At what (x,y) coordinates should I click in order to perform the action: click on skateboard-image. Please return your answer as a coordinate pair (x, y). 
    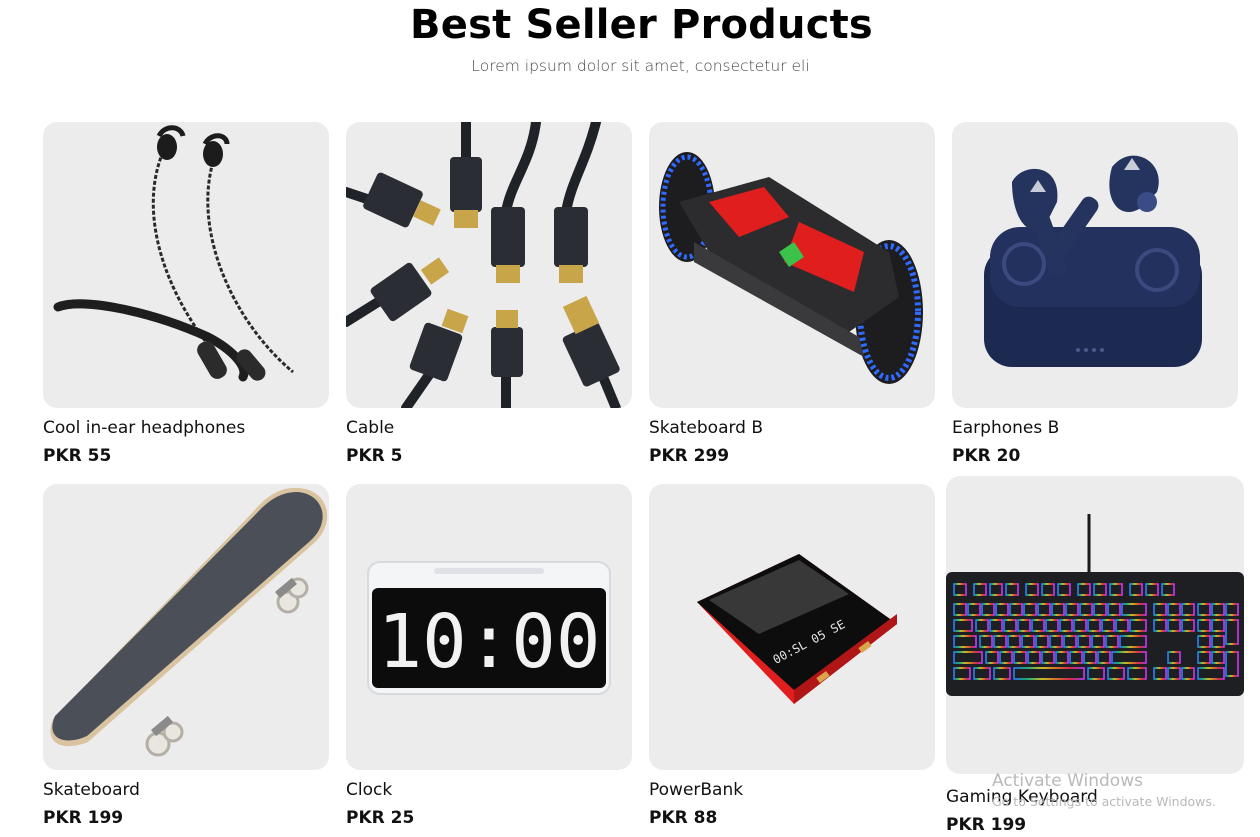
    Looking at the image, I should click on (189, 622).